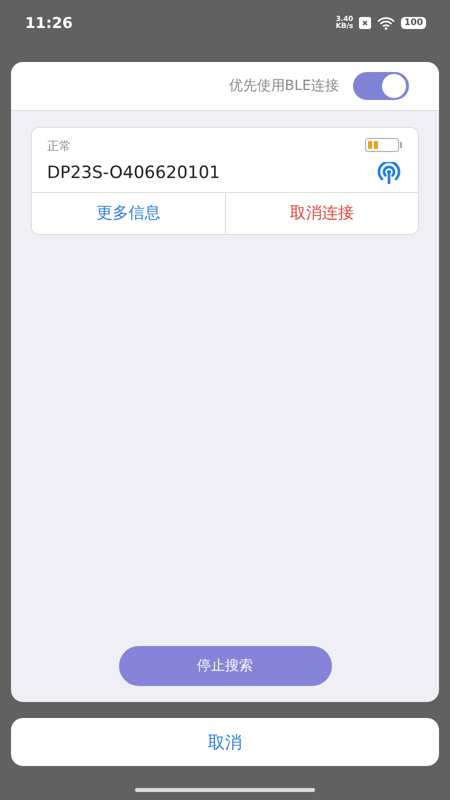  I want to click on clock: 11:26, so click(49, 23).